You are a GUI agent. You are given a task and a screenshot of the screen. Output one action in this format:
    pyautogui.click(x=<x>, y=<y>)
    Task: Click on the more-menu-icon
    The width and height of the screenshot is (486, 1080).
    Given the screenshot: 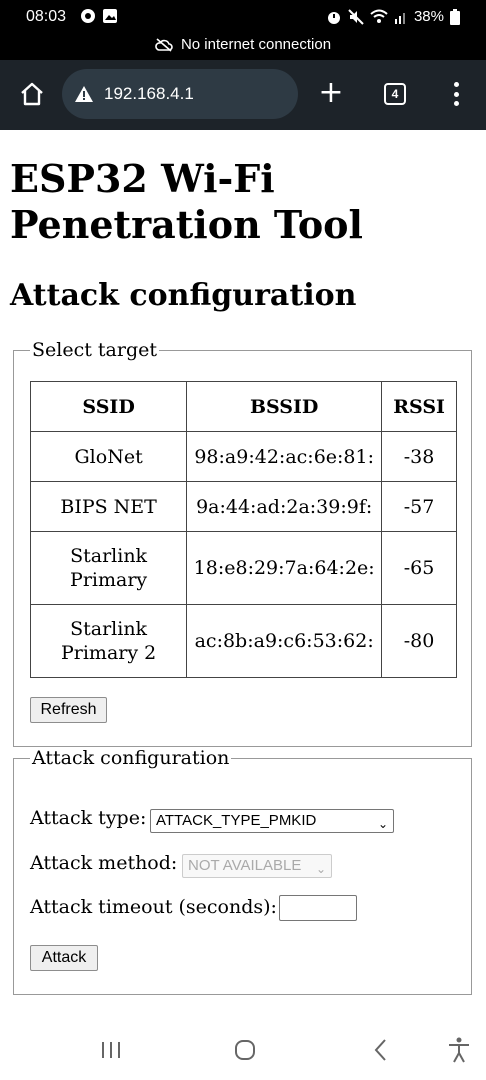 What is the action you would take?
    pyautogui.click(x=456, y=94)
    